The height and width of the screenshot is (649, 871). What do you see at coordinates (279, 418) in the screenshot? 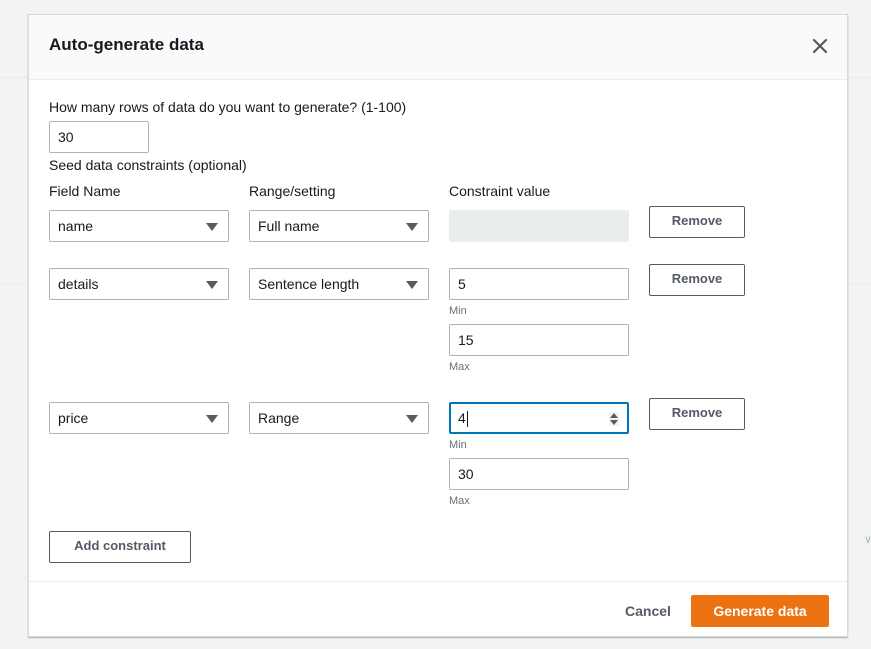
I see `setting-select-value: Range` at bounding box center [279, 418].